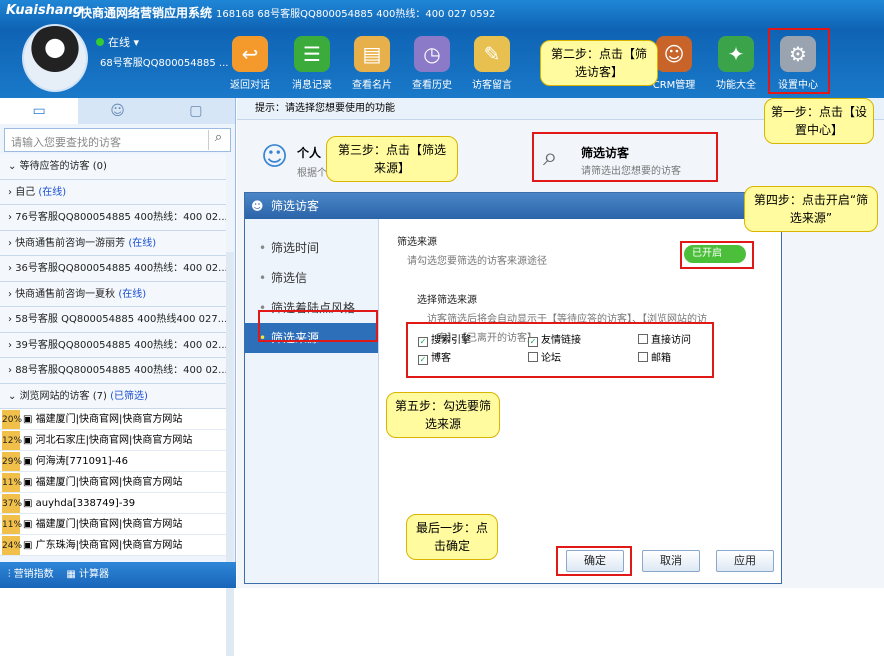 The height and width of the screenshot is (656, 884). What do you see at coordinates (819, 121) in the screenshot?
I see `callout-step1: 第一步：点击【设置中心】` at bounding box center [819, 121].